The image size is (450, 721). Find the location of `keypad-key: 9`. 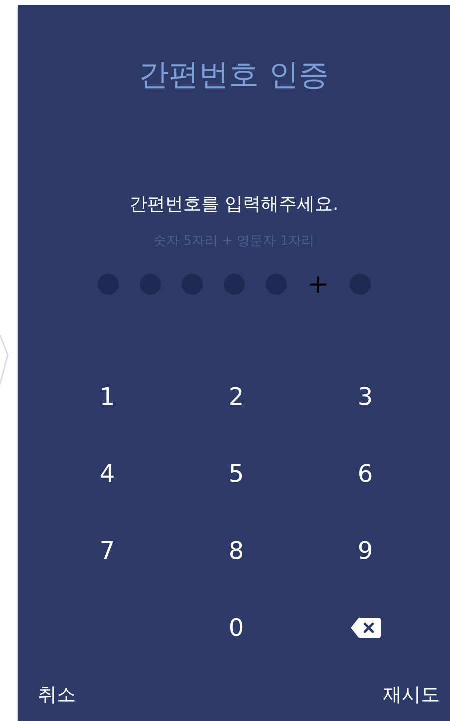

keypad-key: 9 is located at coordinates (366, 551).